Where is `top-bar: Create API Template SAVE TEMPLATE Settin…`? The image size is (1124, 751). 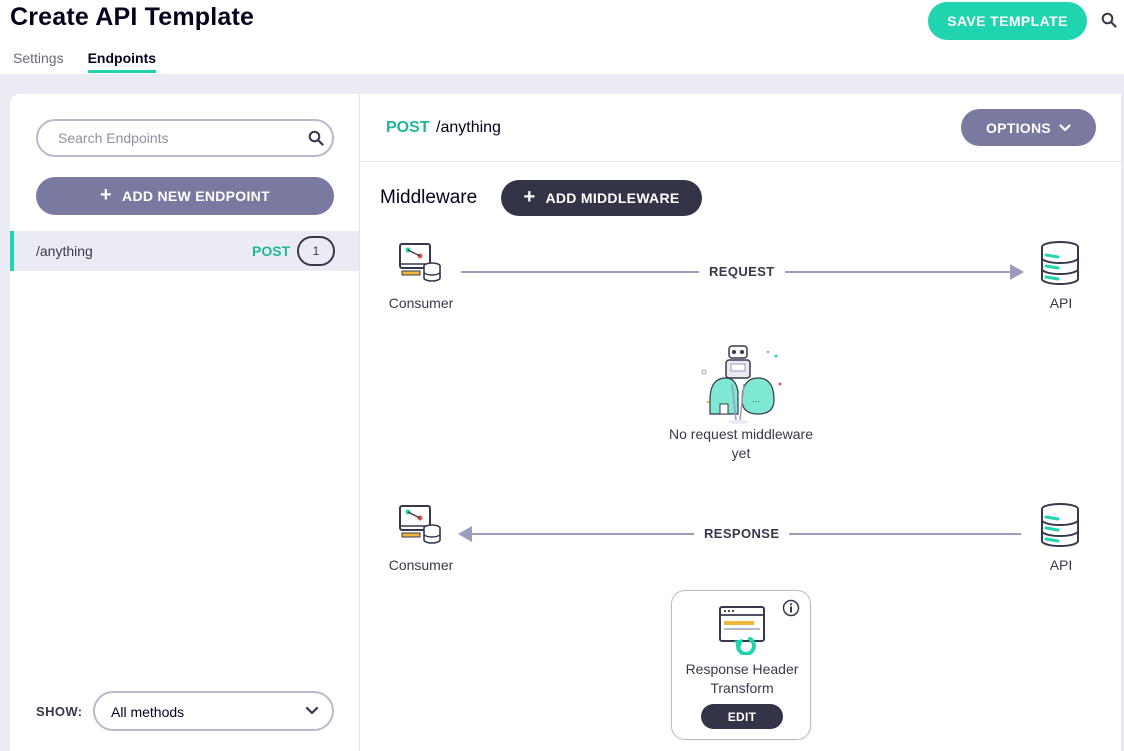 top-bar: Create API Template SAVE TEMPLATE Settin… is located at coordinates (562, 37).